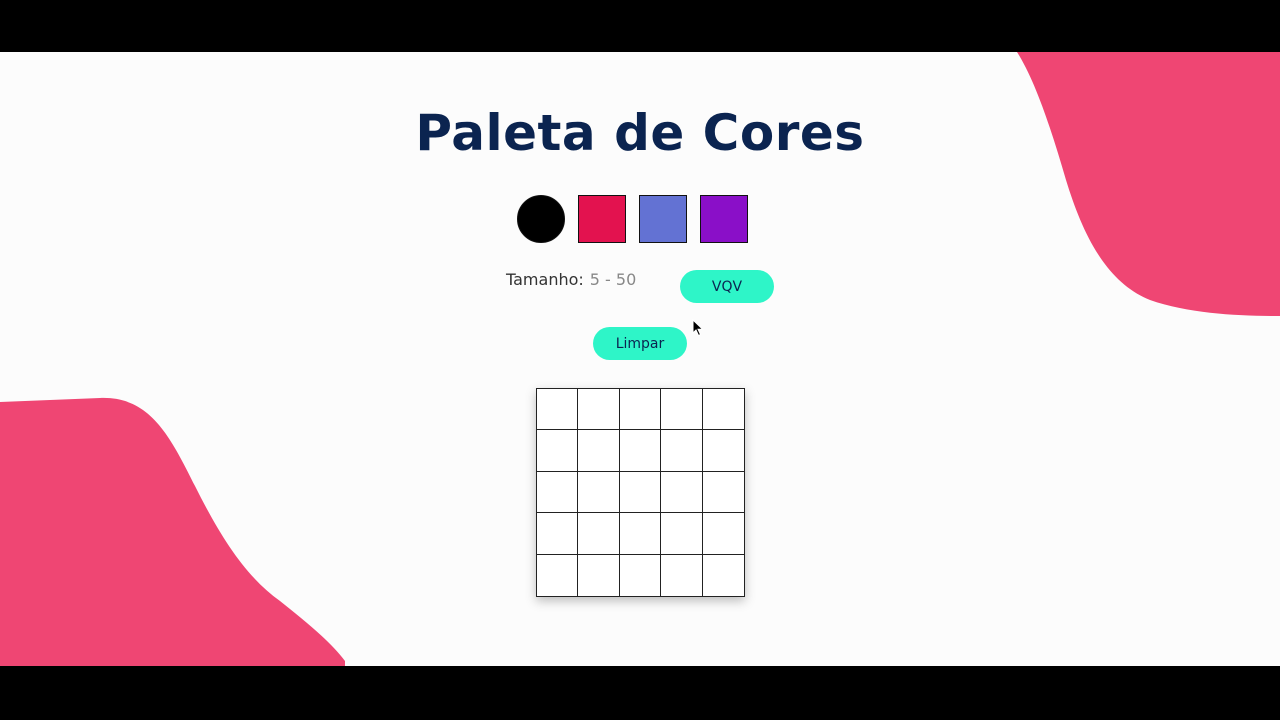  Describe the element at coordinates (698, 328) in the screenshot. I see `mouse-cursor-icon` at that location.